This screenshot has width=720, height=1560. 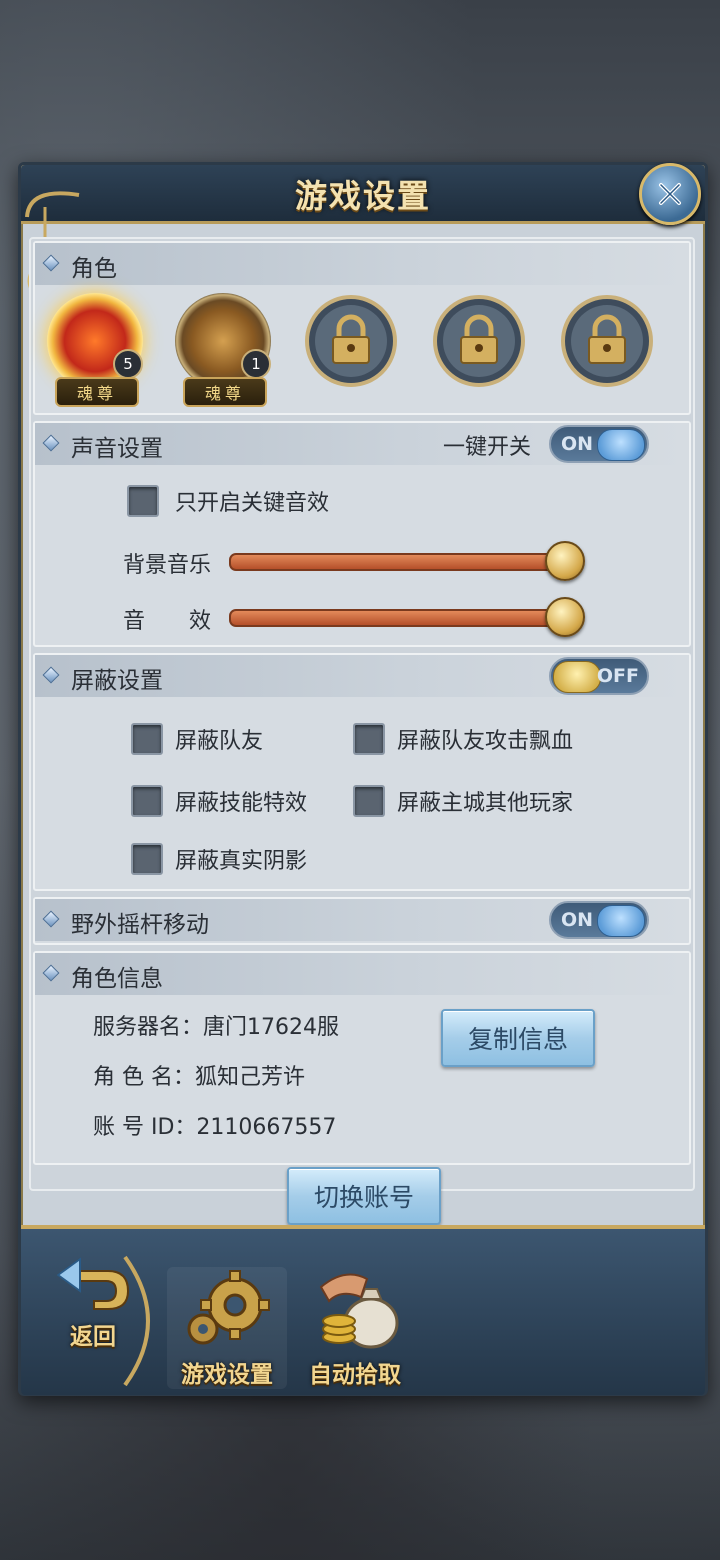 What do you see at coordinates (167, 621) in the screenshot?
I see `sfx-label: 音 效` at bounding box center [167, 621].